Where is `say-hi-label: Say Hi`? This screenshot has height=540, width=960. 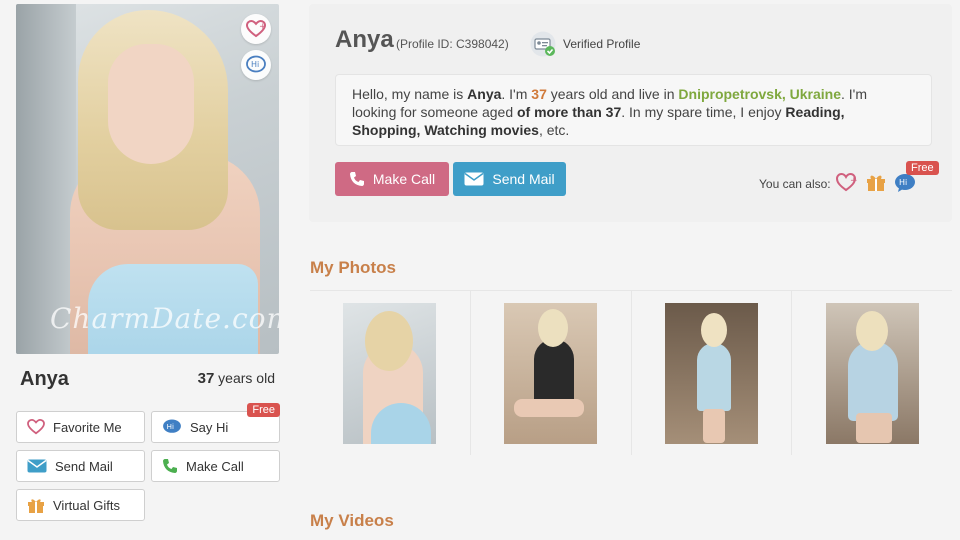 say-hi-label: Say Hi is located at coordinates (209, 427).